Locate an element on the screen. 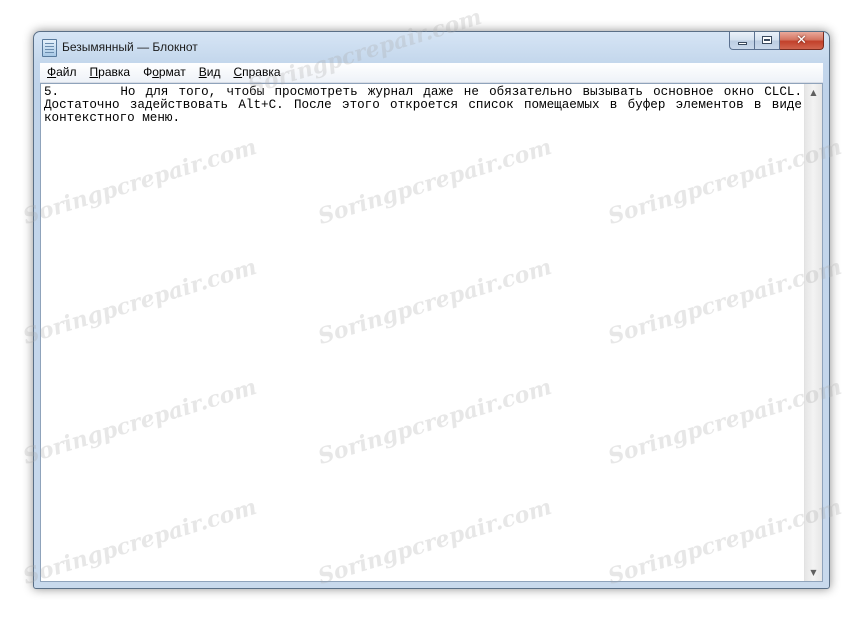  menu-file: Файл is located at coordinates (61, 72).